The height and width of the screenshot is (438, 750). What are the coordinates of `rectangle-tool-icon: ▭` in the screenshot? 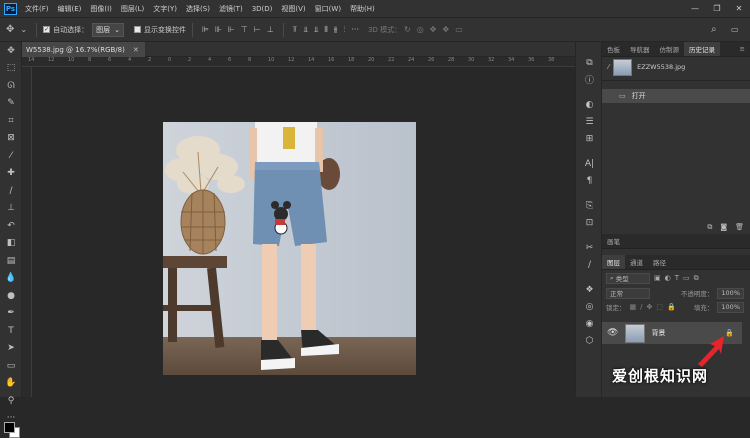 It's located at (11, 366).